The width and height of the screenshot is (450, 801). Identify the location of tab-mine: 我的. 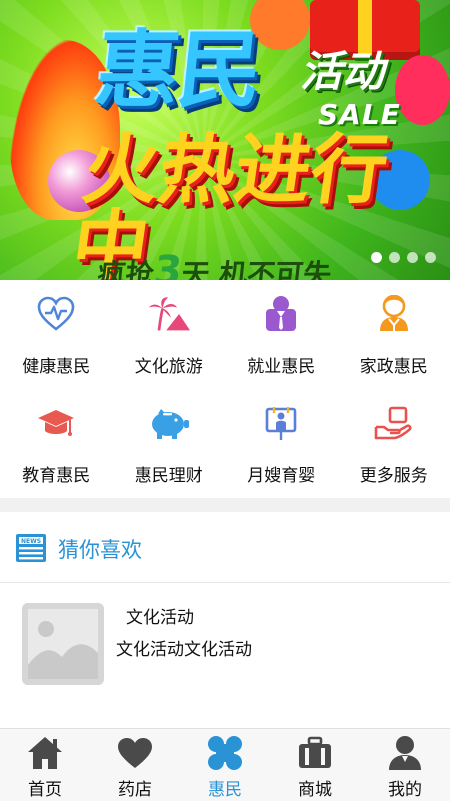
(405, 765).